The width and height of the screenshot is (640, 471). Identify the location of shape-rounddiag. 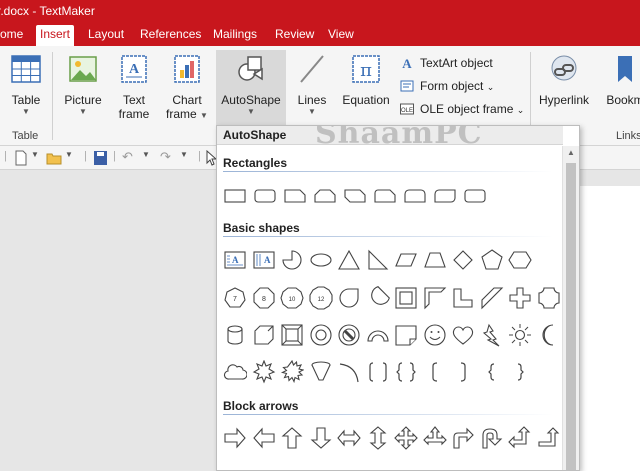
(445, 196).